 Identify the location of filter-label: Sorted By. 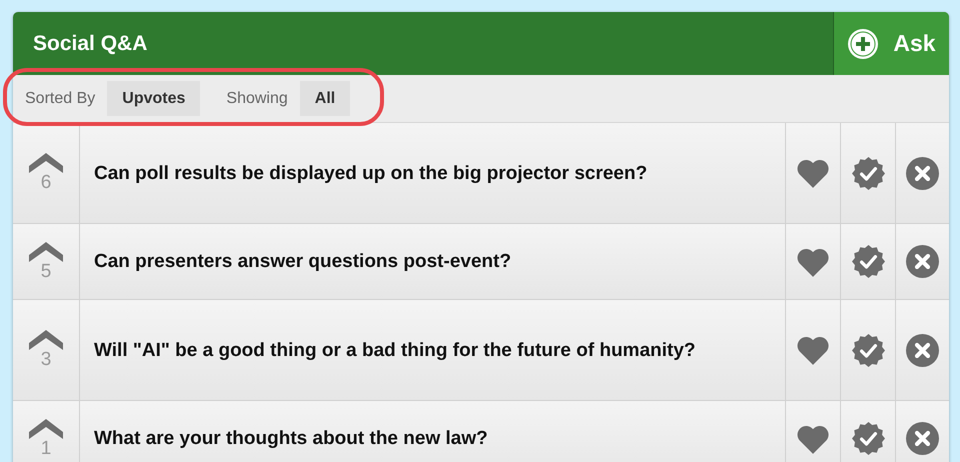
(60, 98).